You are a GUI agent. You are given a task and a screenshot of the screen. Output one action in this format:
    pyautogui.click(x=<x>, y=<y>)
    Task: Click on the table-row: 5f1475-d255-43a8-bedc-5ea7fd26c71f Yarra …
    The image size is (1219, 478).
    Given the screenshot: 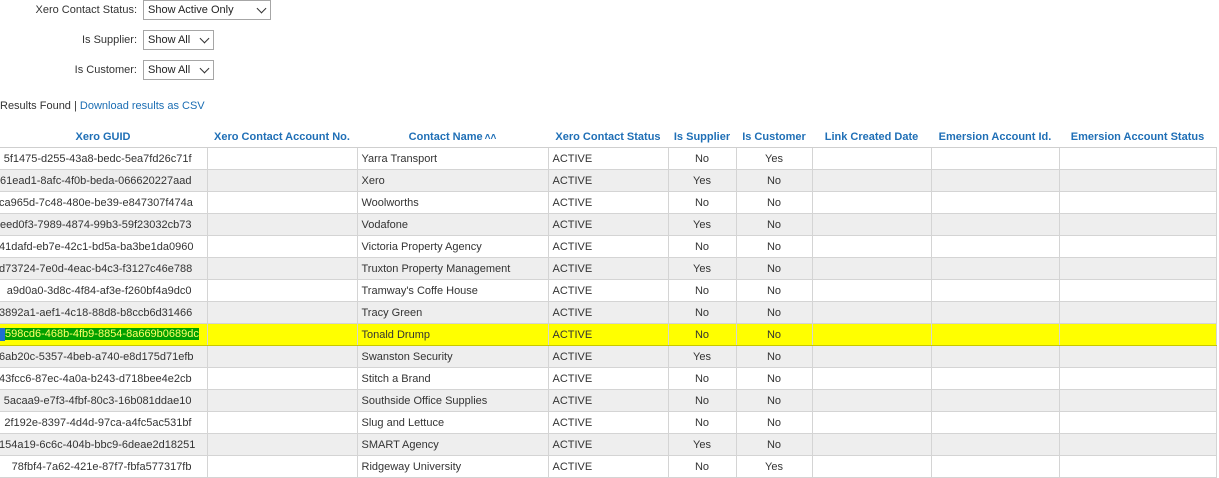 What is the action you would take?
    pyautogui.click(x=608, y=158)
    